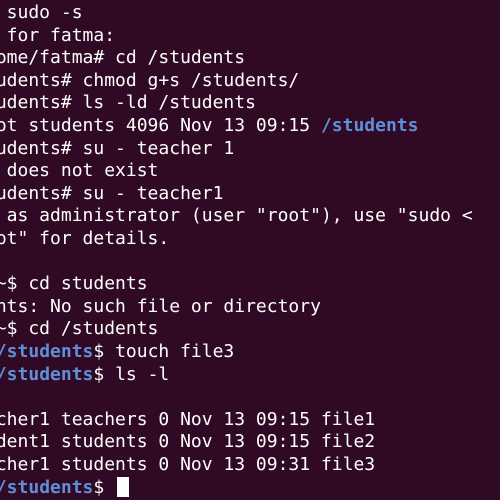 Image resolution: width=500 pixels, height=500 pixels. Describe the element at coordinates (123, 486) in the screenshot. I see `text-cursor` at that location.